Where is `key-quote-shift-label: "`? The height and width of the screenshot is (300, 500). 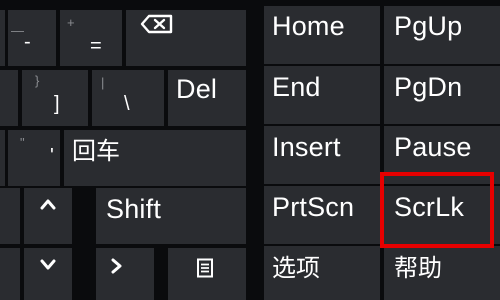 key-quote-shift-label: " is located at coordinates (22, 142).